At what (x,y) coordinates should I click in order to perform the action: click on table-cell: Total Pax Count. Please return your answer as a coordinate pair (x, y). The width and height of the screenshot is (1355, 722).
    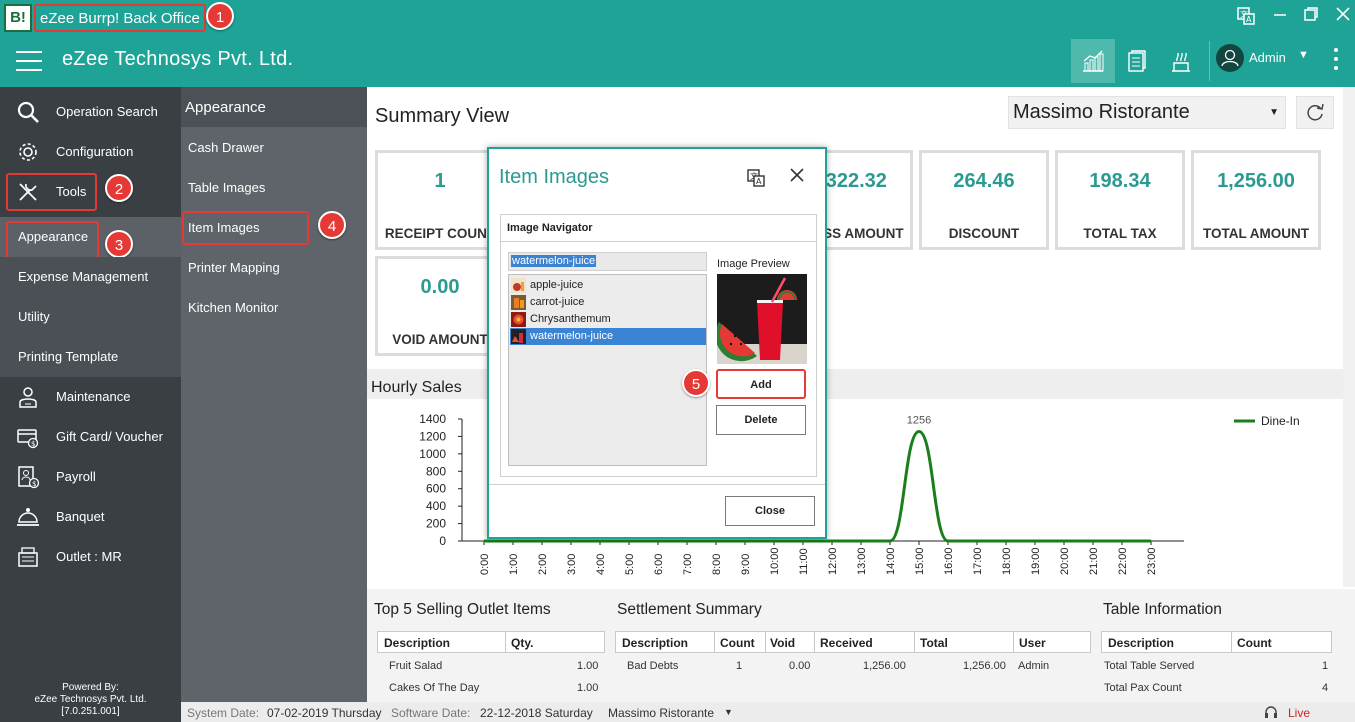
    Looking at the image, I should click on (1143, 688).